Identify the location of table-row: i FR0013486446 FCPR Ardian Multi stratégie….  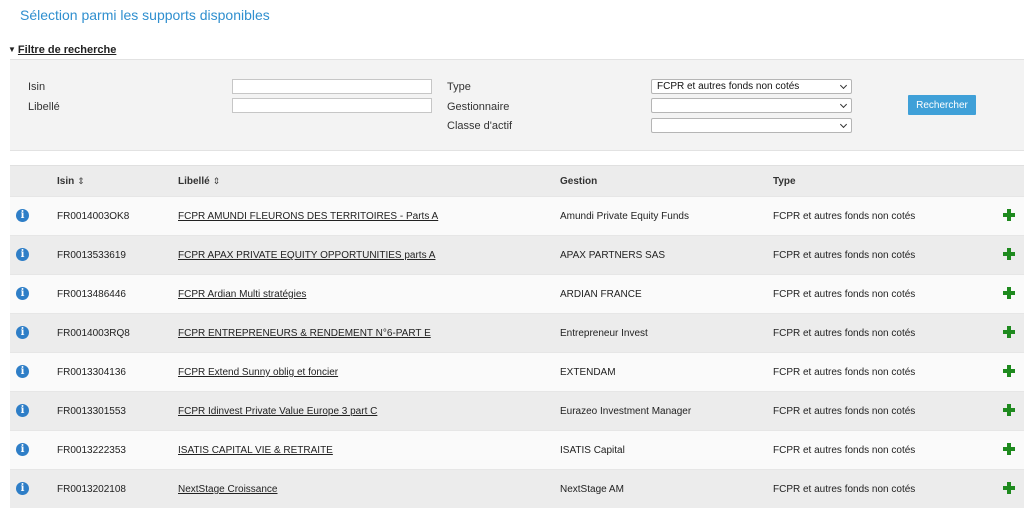
(517, 293).